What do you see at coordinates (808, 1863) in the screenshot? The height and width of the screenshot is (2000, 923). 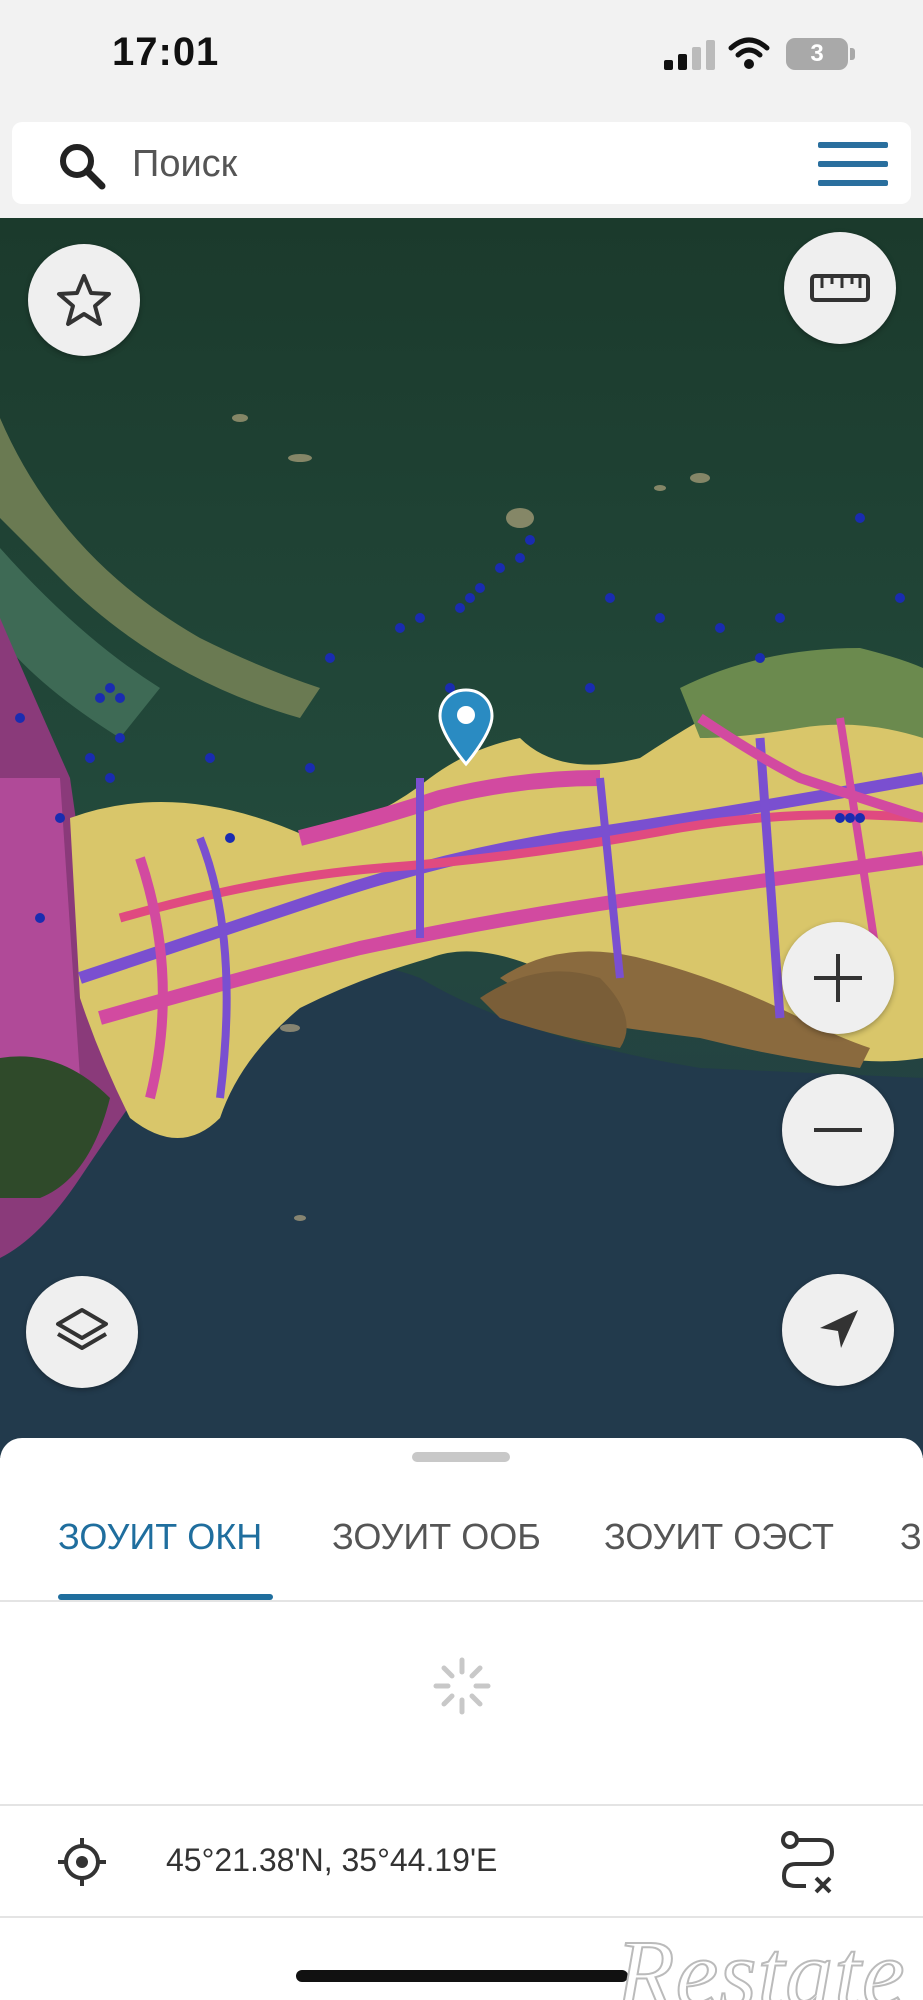 I see `route-clear-icon` at bounding box center [808, 1863].